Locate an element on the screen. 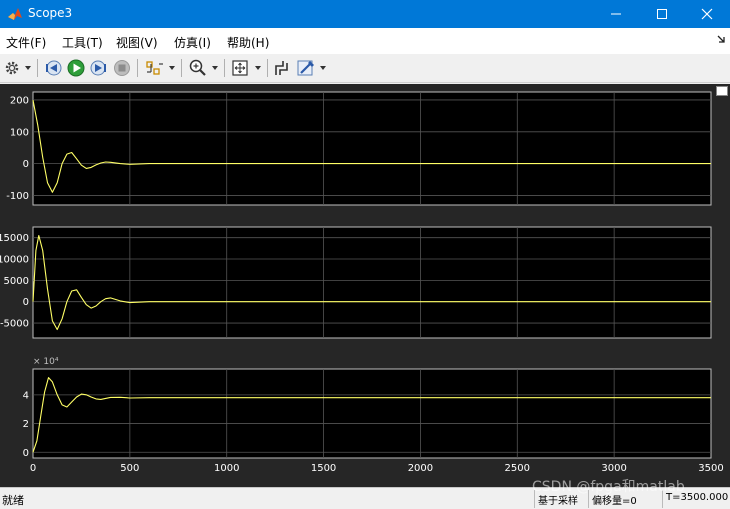 The width and height of the screenshot is (730, 509). toolbar is located at coordinates (365, 68).